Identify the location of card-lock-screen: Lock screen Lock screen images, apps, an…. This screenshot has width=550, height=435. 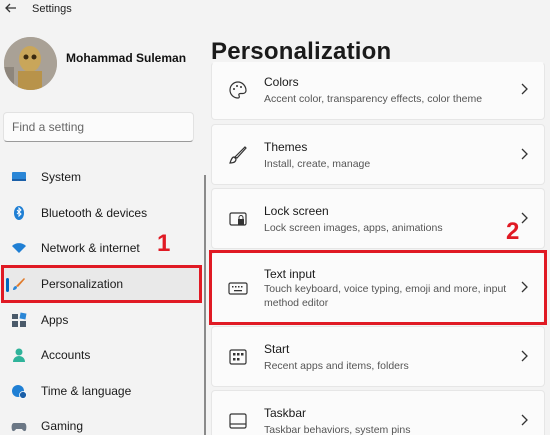
(378, 218).